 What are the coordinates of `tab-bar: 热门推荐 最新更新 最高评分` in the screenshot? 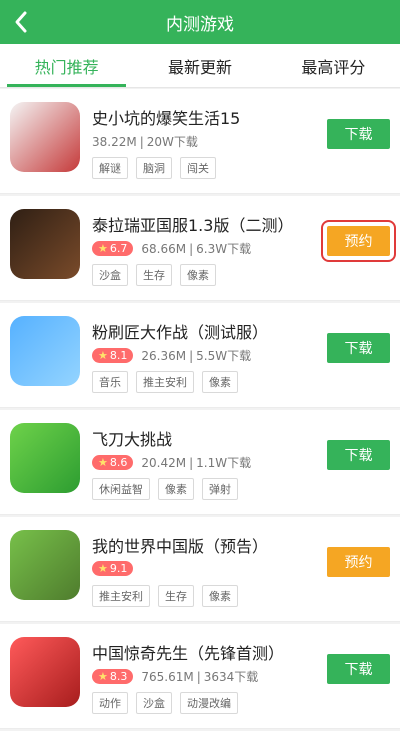 It's located at (200, 66).